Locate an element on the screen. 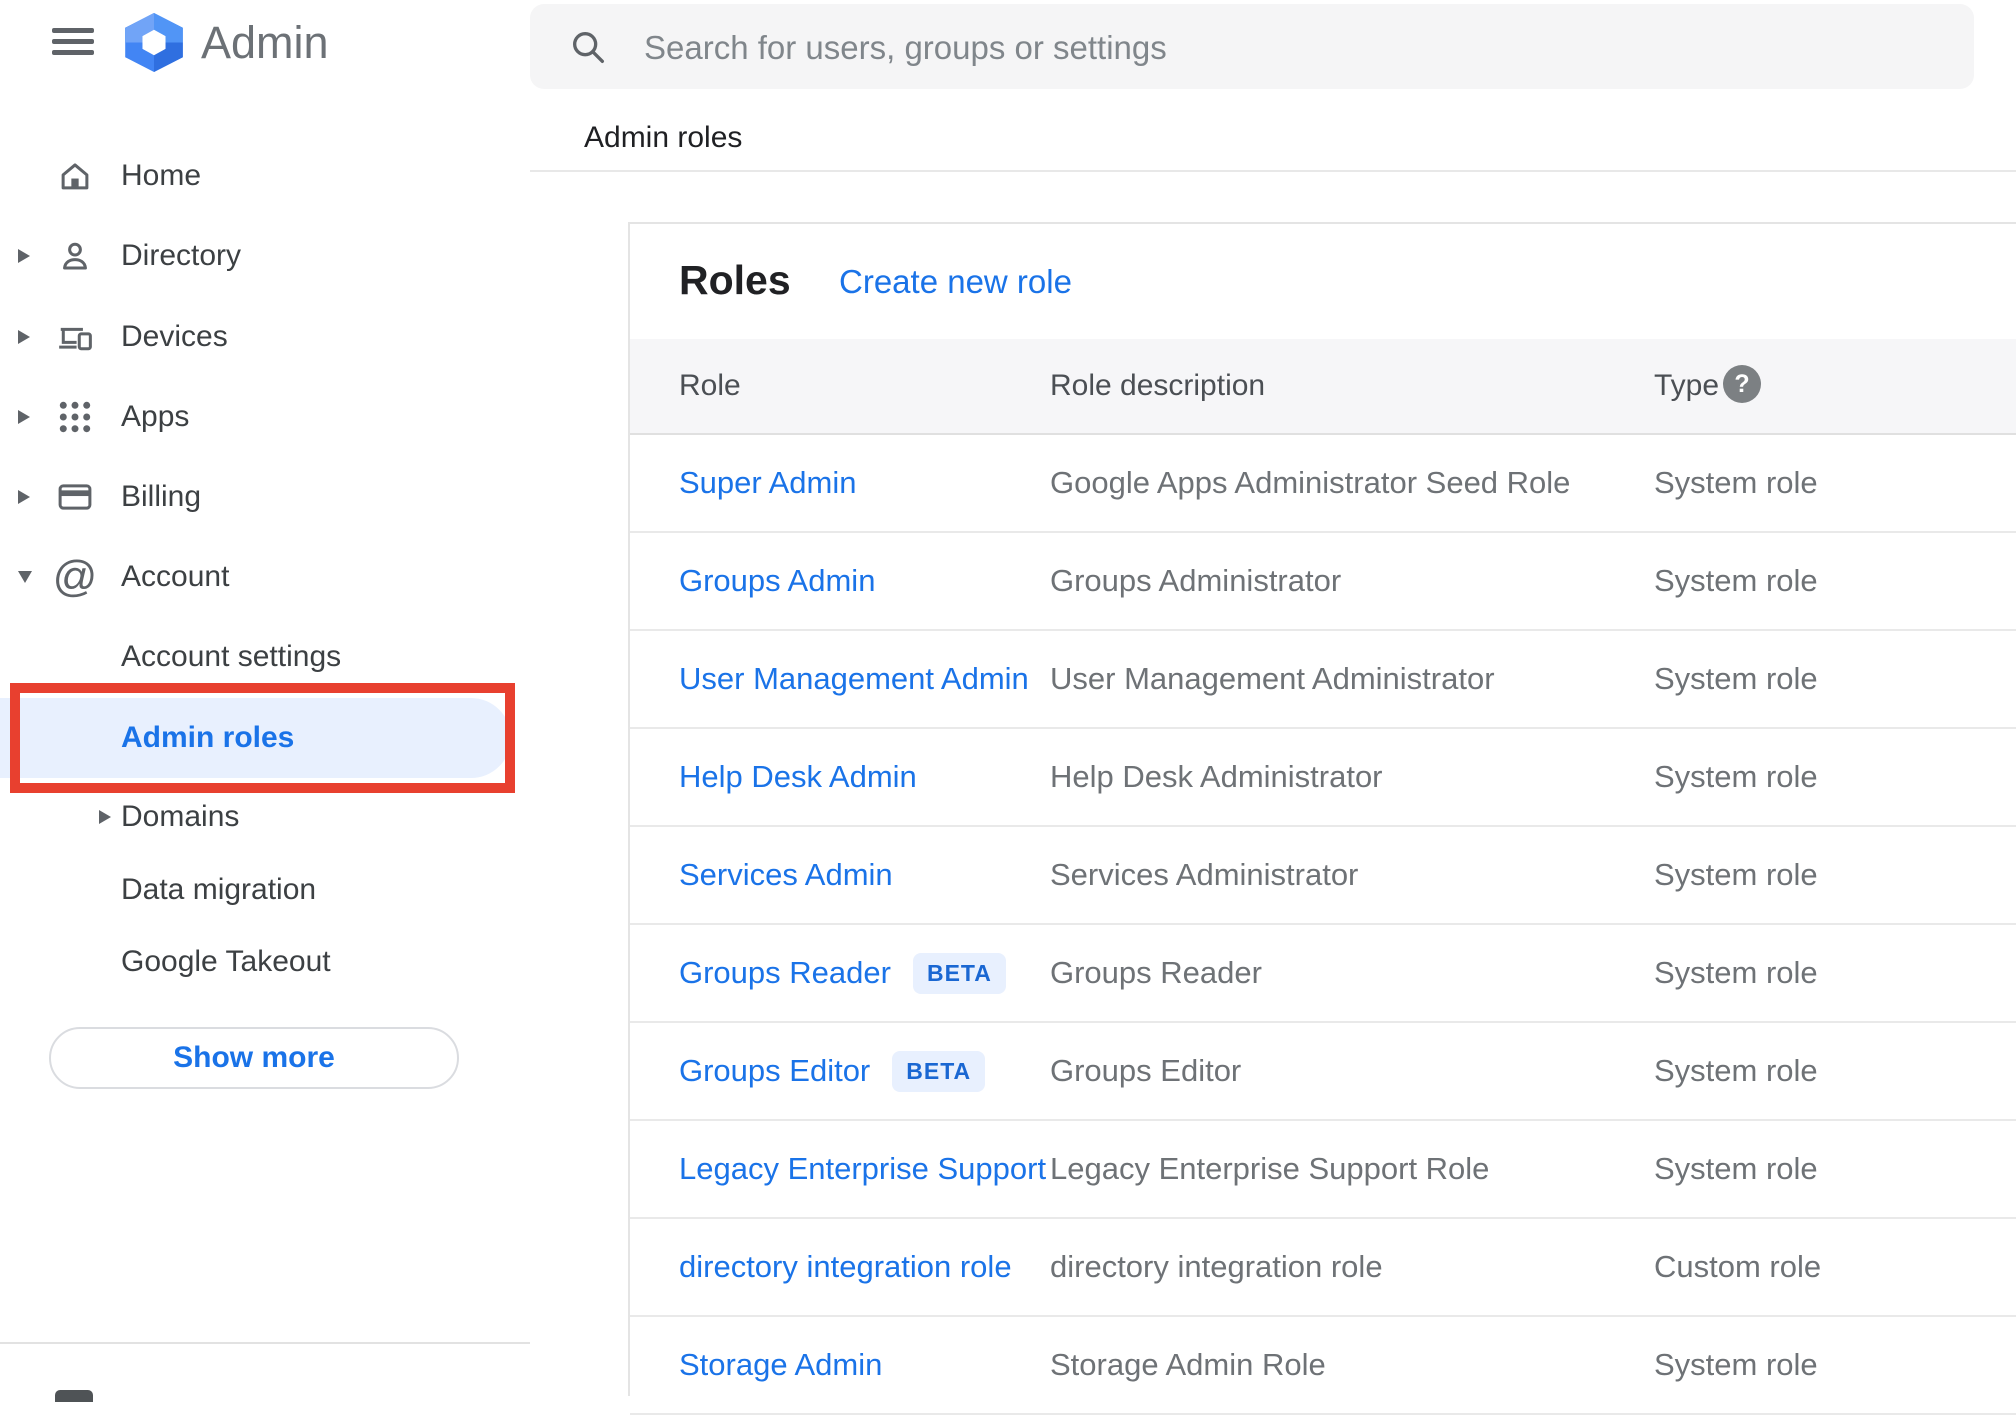 Image resolution: width=2016 pixels, height=1415 pixels. apps-icon is located at coordinates (75, 417).